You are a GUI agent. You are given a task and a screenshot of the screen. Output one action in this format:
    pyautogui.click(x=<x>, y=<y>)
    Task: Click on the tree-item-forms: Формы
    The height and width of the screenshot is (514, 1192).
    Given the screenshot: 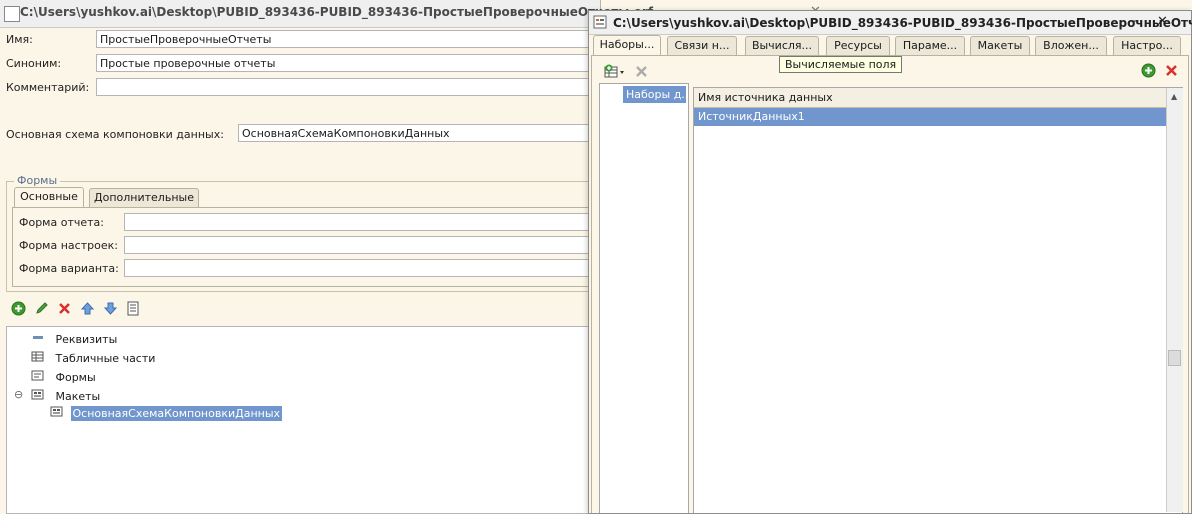 What is the action you would take?
    pyautogui.click(x=63, y=377)
    